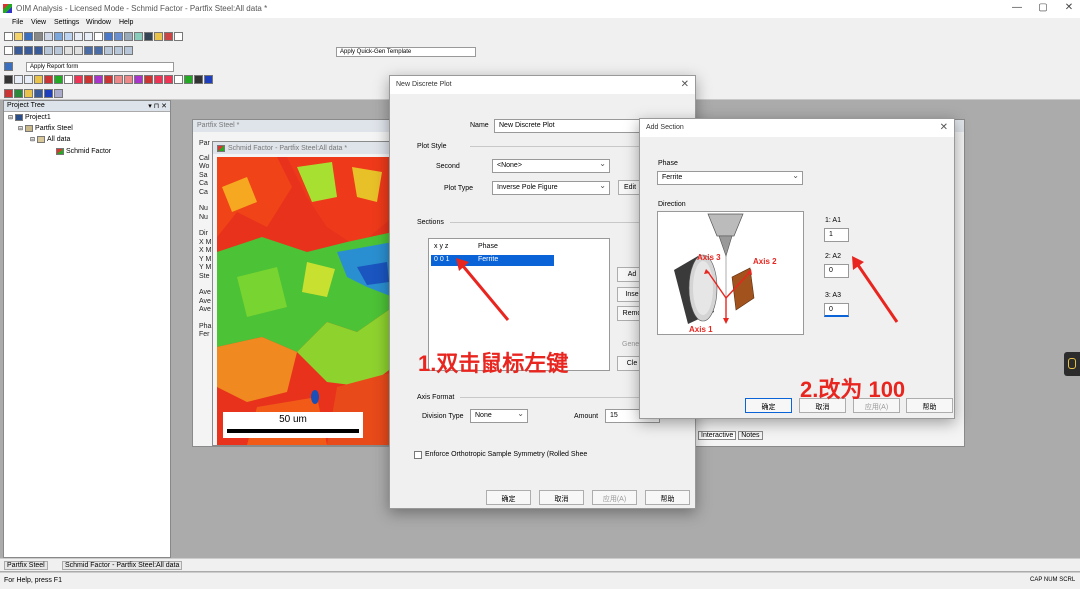 The width and height of the screenshot is (1080, 589). I want to click on annotation-step-1: 1.双击鼠标左键, so click(493, 363).